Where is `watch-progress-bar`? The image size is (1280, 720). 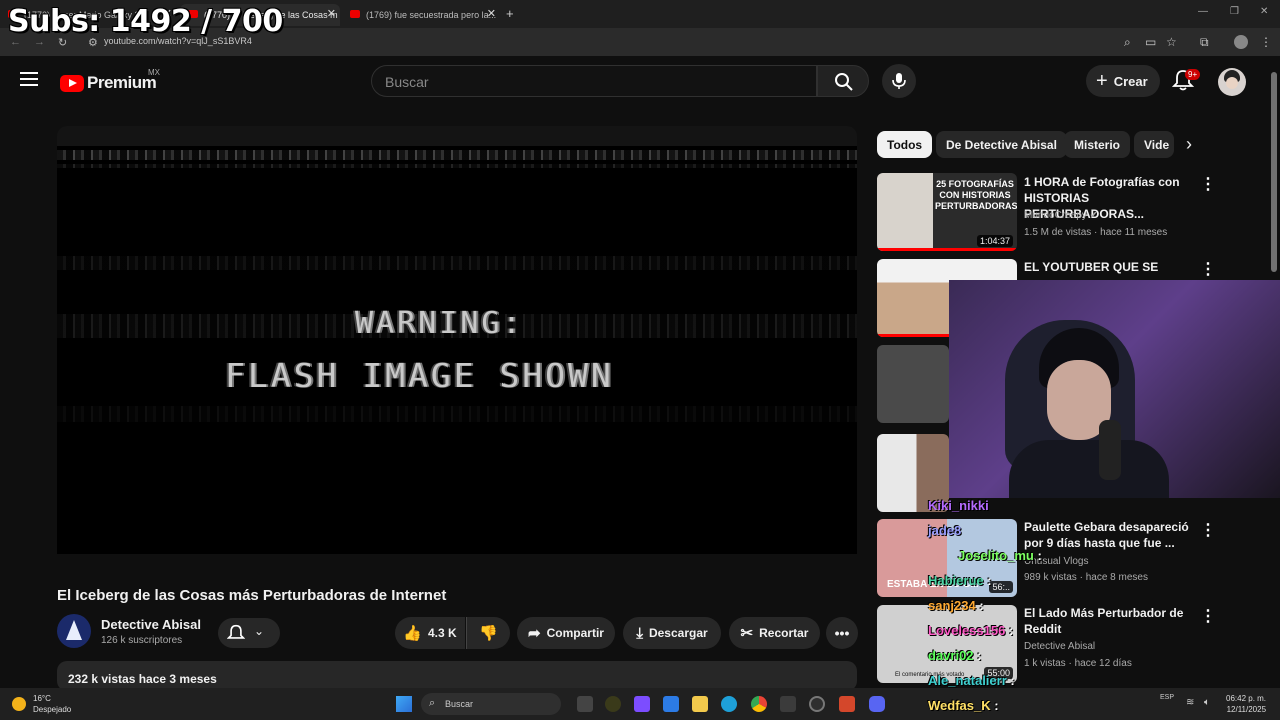
watch-progress-bar is located at coordinates (947, 249).